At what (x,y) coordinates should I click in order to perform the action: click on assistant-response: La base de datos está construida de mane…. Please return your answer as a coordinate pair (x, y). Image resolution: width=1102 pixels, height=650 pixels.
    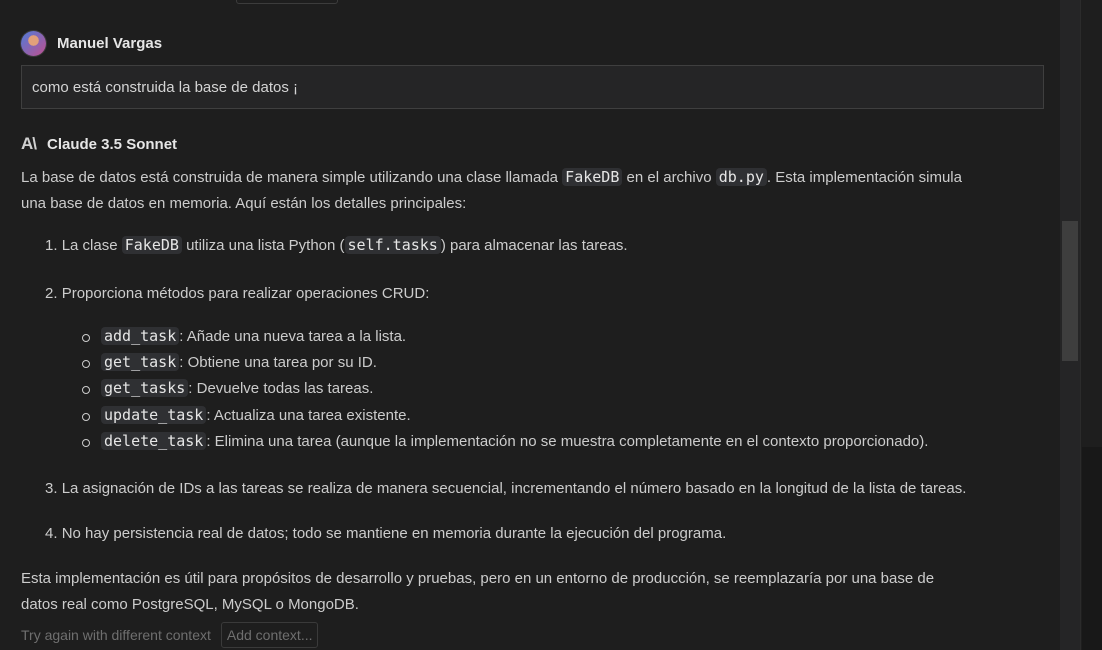
    Looking at the image, I should click on (532, 190).